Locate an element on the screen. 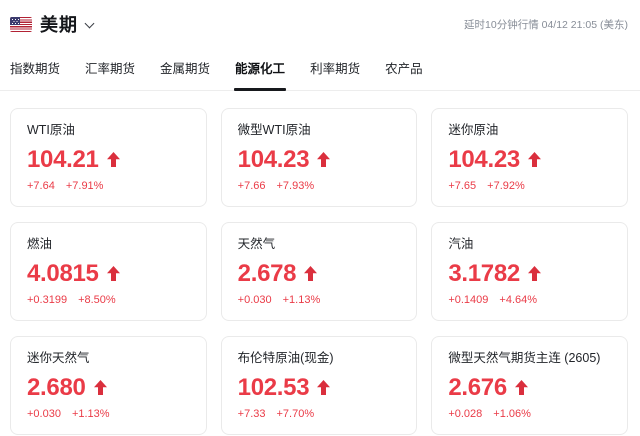 This screenshot has width=640, height=436. last-price: 2.678 is located at coordinates (267, 273).